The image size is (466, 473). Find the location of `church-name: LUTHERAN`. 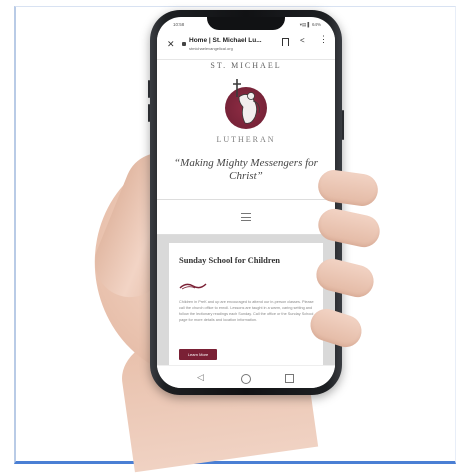

church-name: LUTHERAN is located at coordinates (246, 139).